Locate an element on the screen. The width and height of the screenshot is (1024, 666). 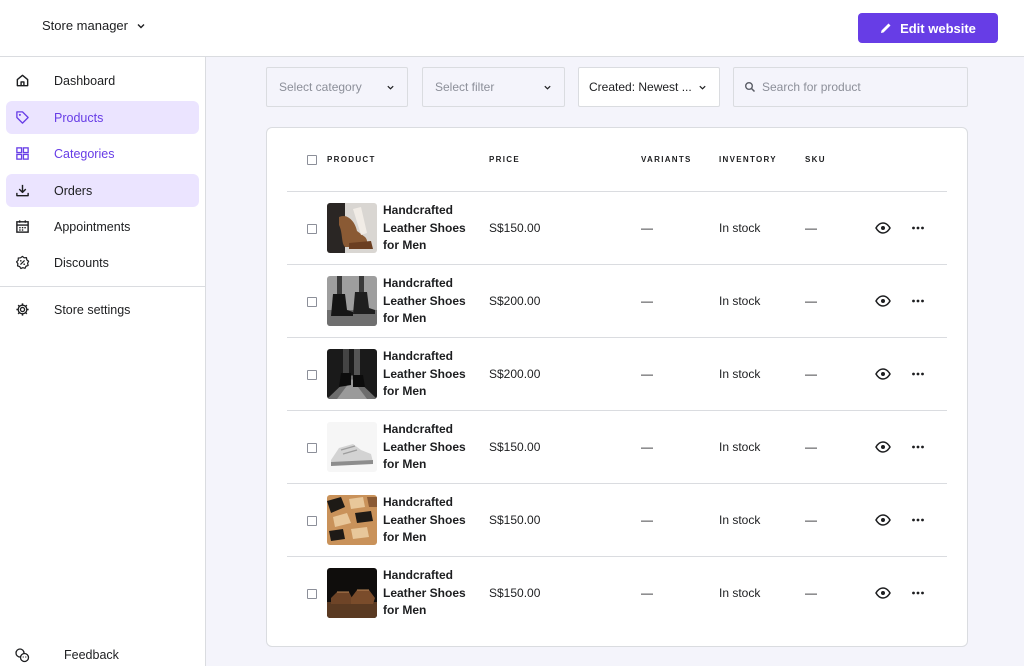
store-name: Store manager is located at coordinates (85, 25).